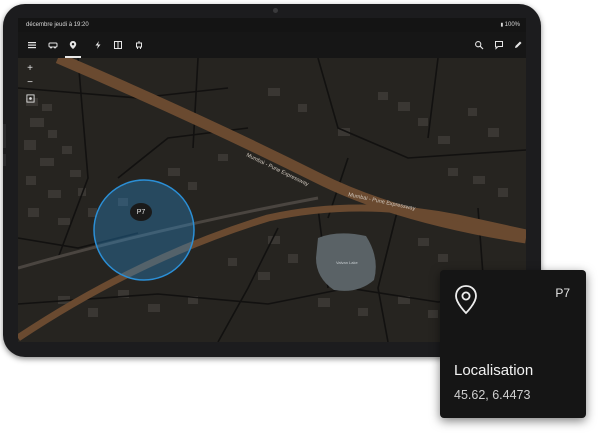 The image size is (603, 434). Describe the element at coordinates (479, 45) in the screenshot. I see `search-icon` at that location.